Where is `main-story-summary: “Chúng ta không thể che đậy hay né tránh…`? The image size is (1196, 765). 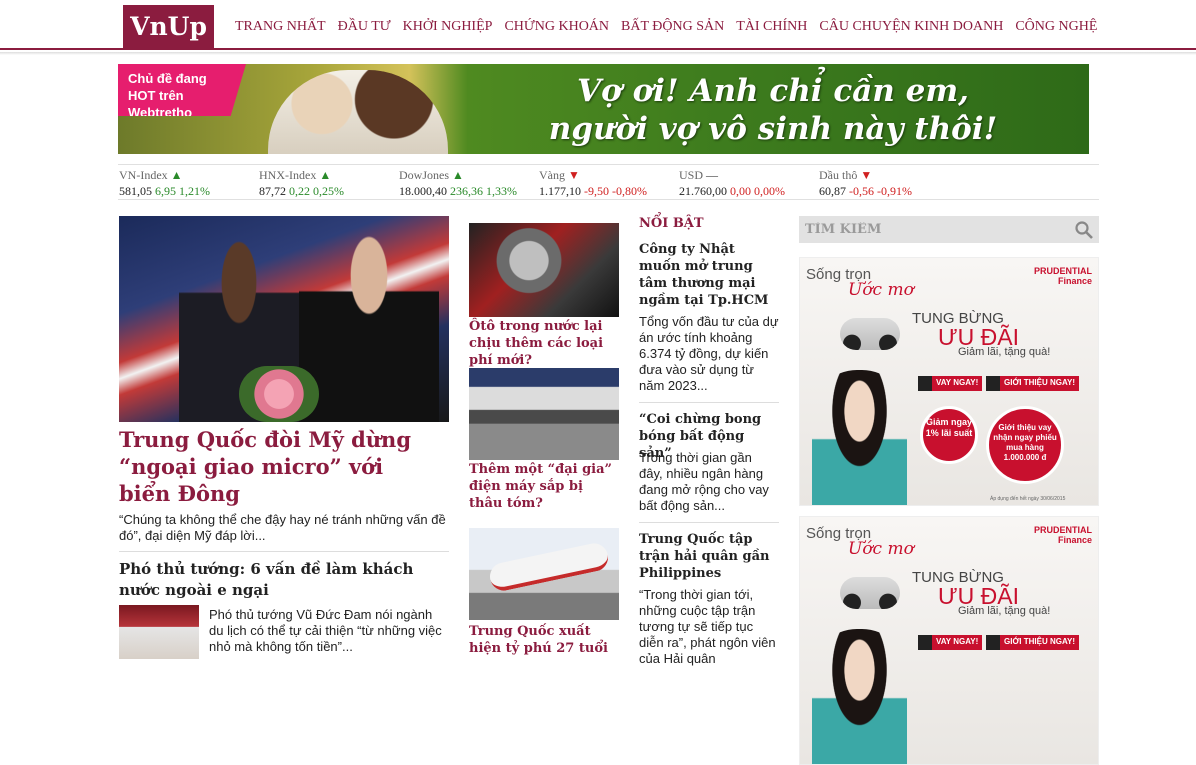
main-story-summary: “Chúng ta không thể che đậy hay né tránh… is located at coordinates (282, 527).